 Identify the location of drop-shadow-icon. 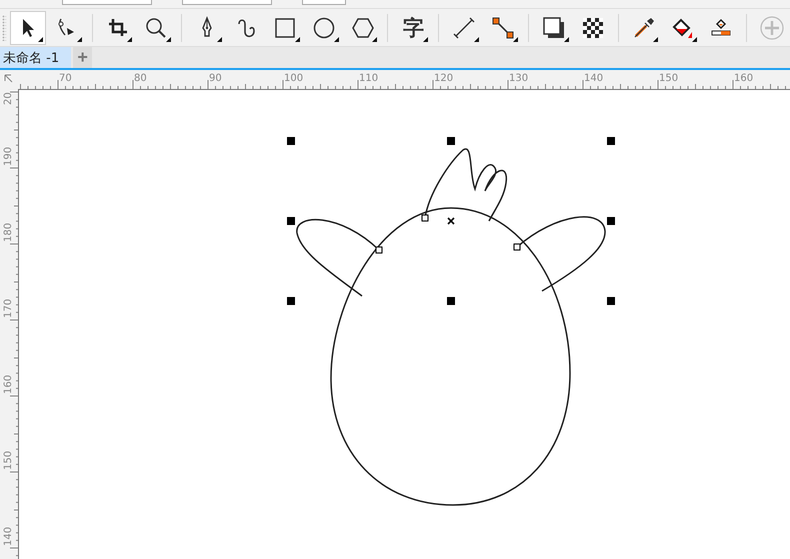
(554, 28).